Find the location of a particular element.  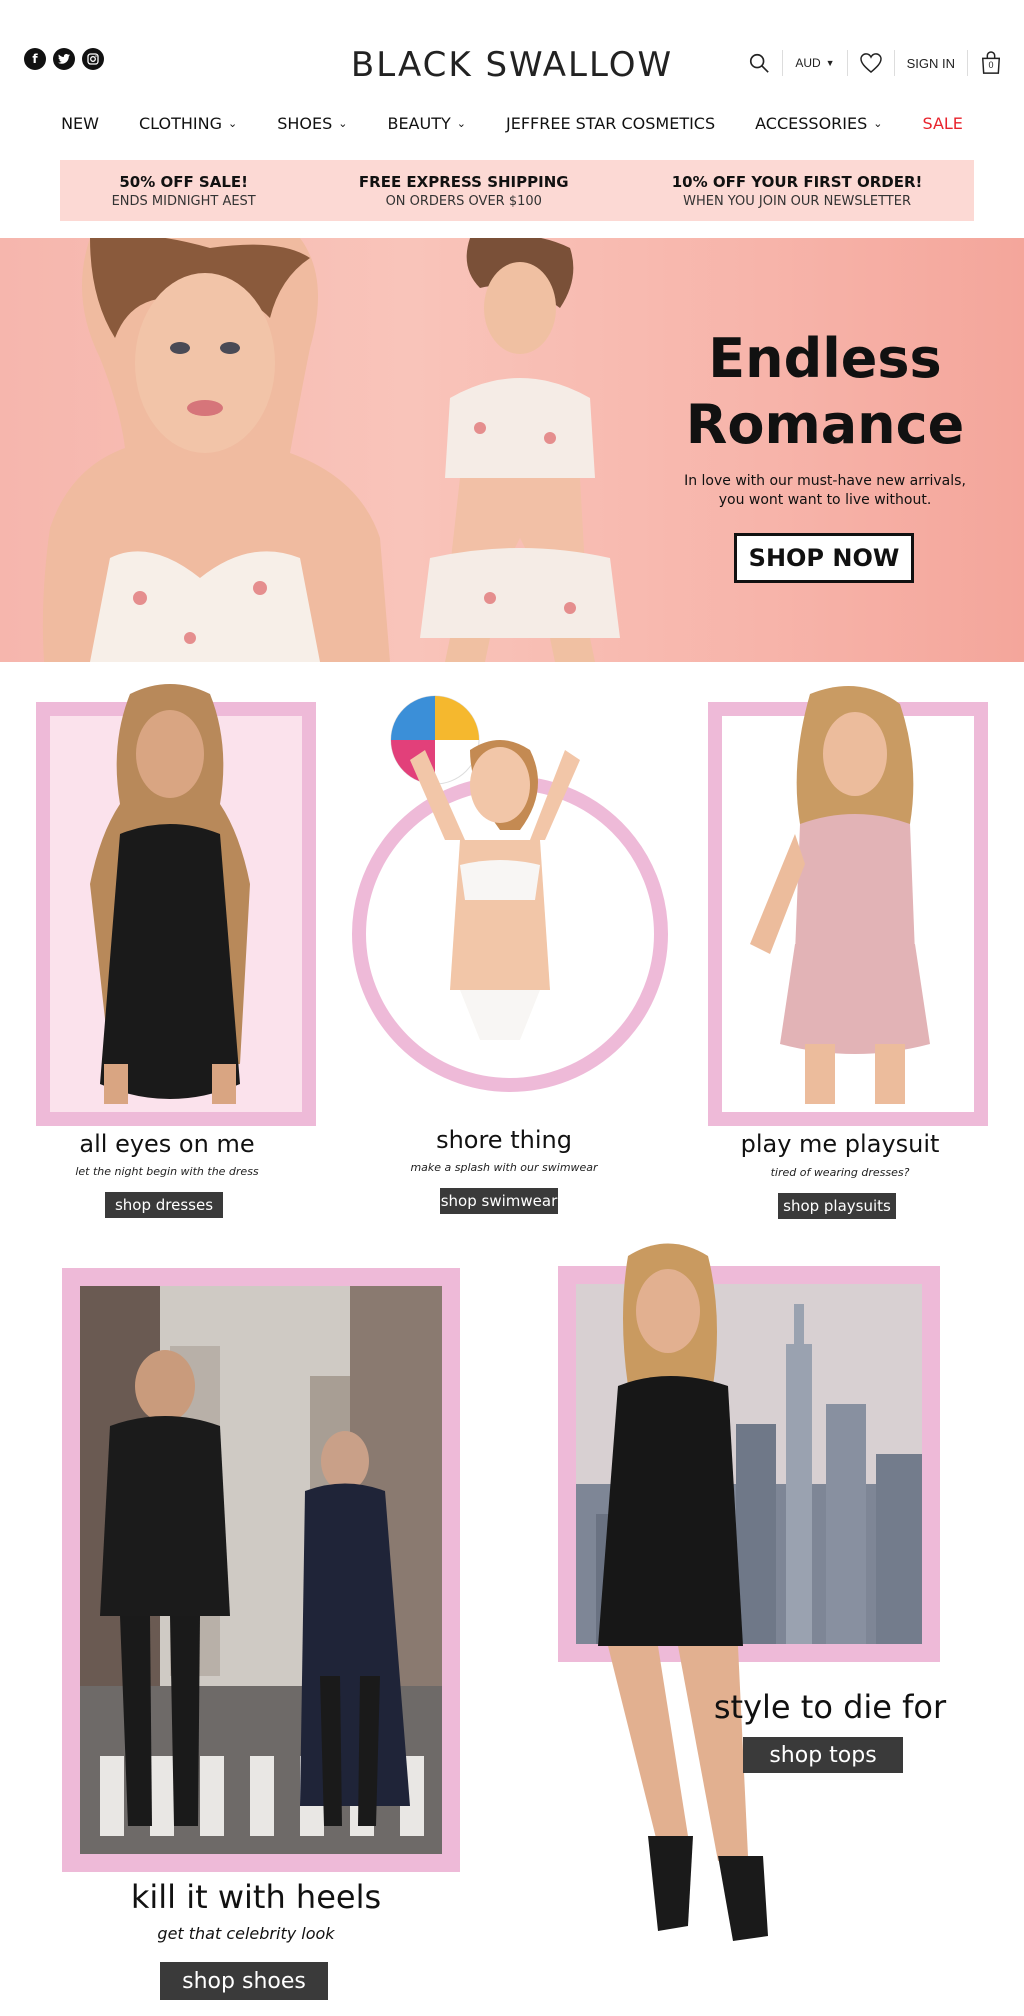

hero-subtitle-line: you wont want to live without. is located at coordinates (825, 500).